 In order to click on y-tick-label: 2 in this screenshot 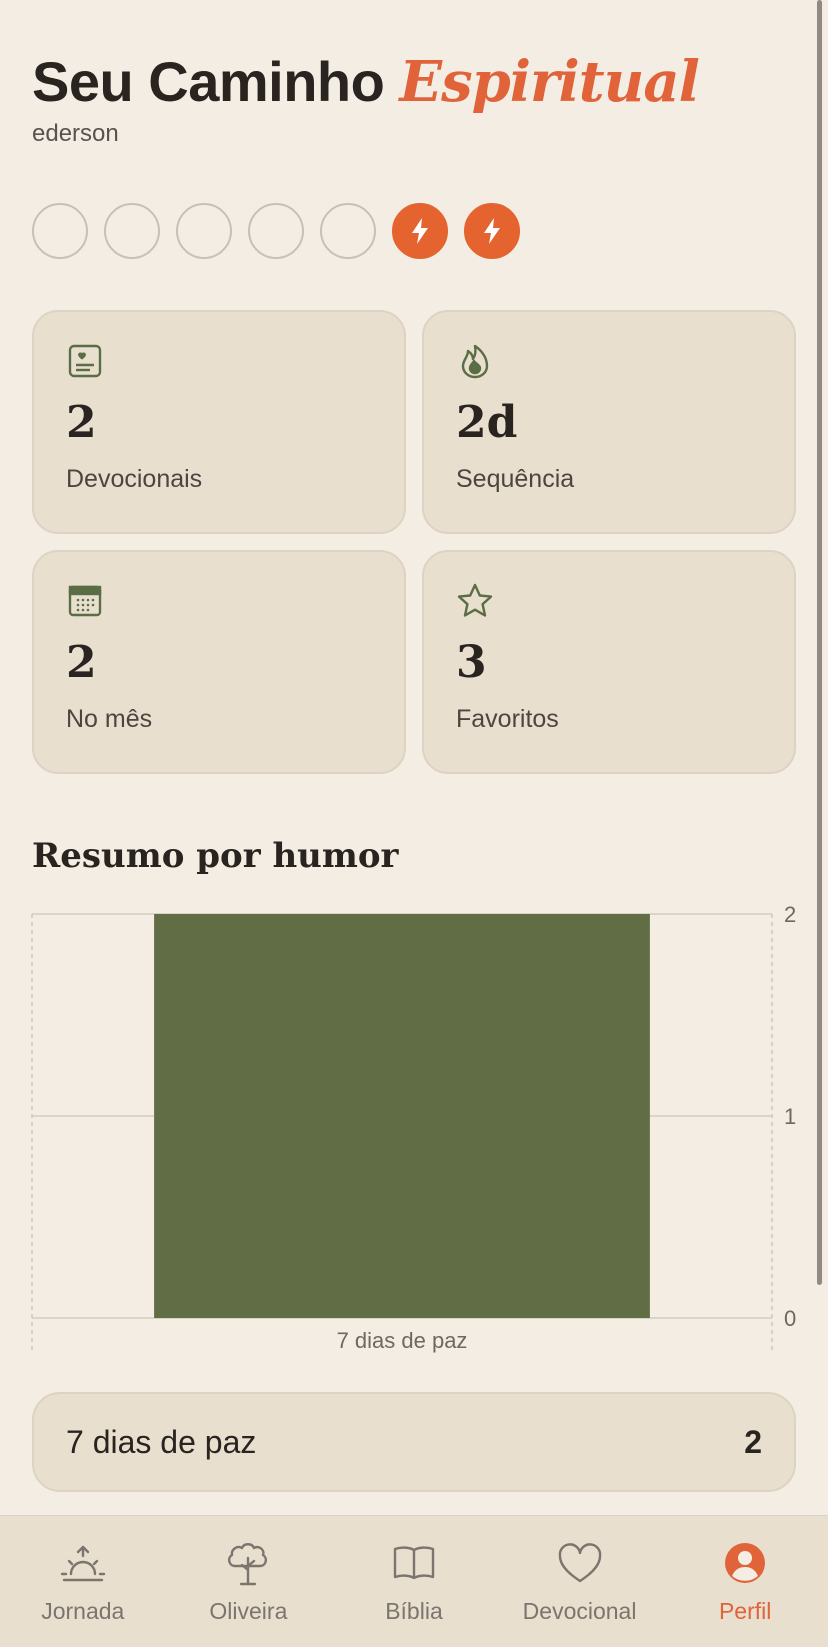, I will do `click(790, 914)`.